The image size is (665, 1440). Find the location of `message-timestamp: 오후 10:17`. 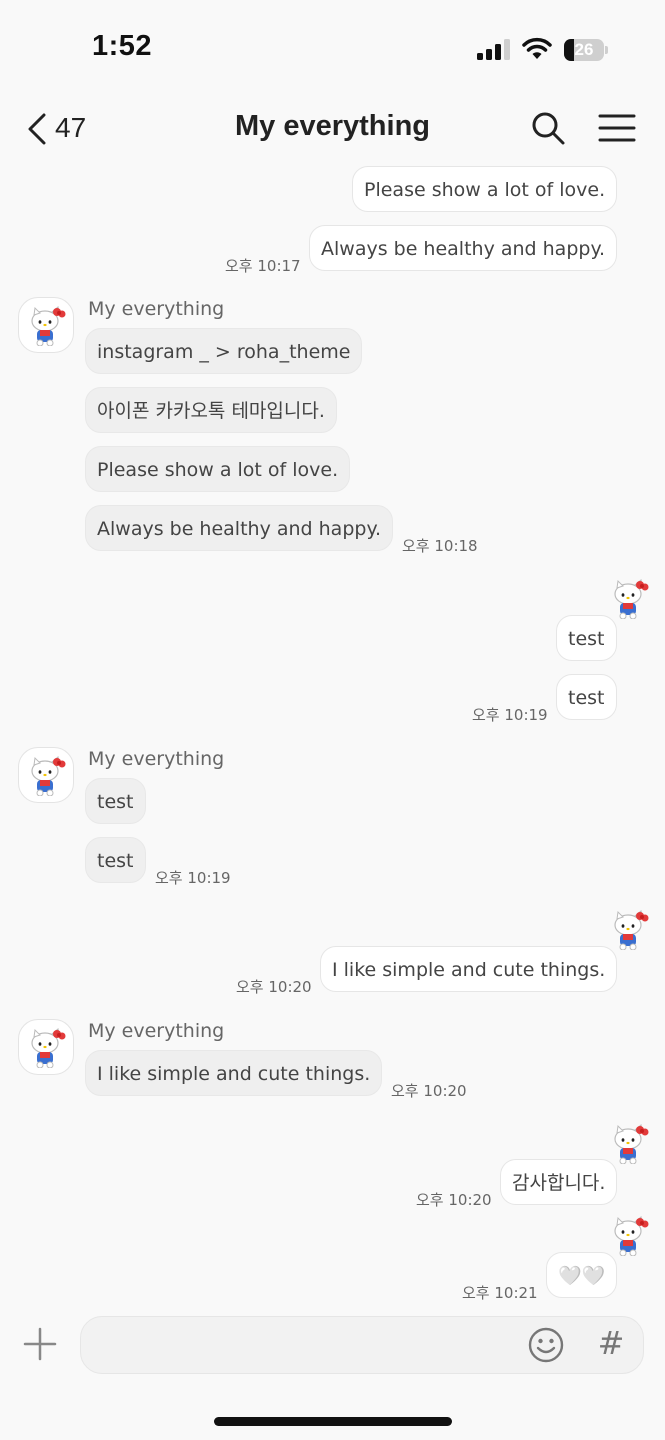

message-timestamp: 오후 10:17 is located at coordinates (263, 266).